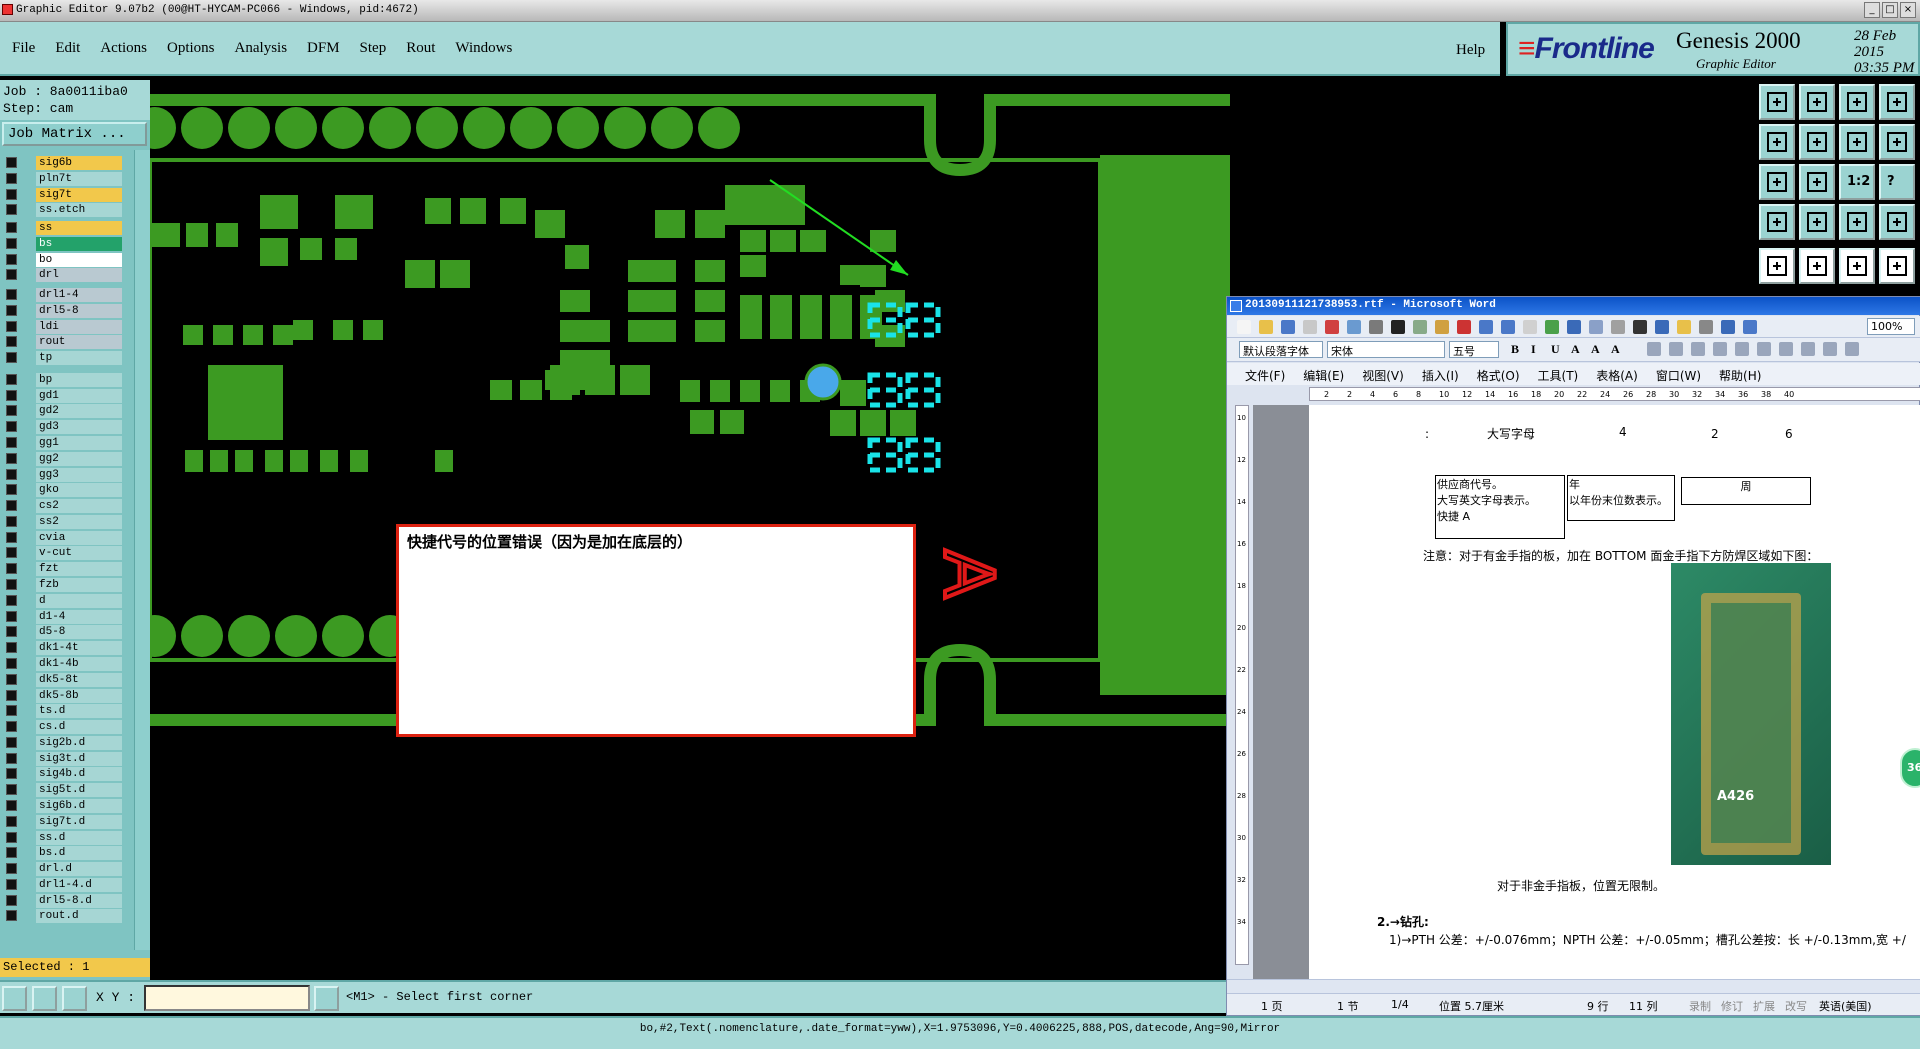 The width and height of the screenshot is (1920, 1049). What do you see at coordinates (63, 228) in the screenshot?
I see `layer-row: ss` at bounding box center [63, 228].